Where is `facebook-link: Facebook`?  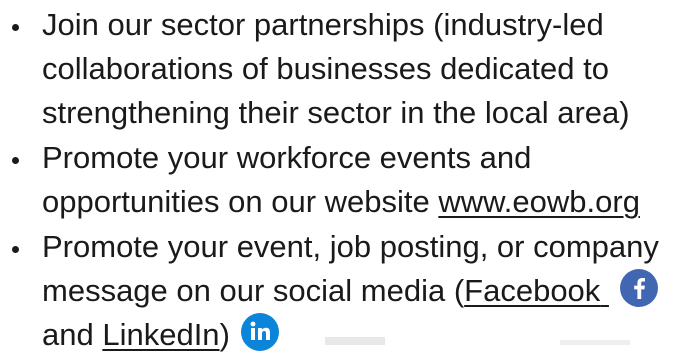 facebook-link: Facebook is located at coordinates (536, 290).